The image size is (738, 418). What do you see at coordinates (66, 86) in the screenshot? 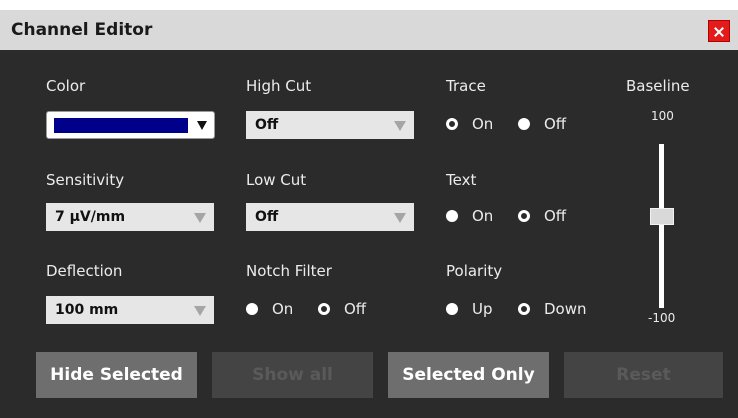
I see `color-label: Color` at bounding box center [66, 86].